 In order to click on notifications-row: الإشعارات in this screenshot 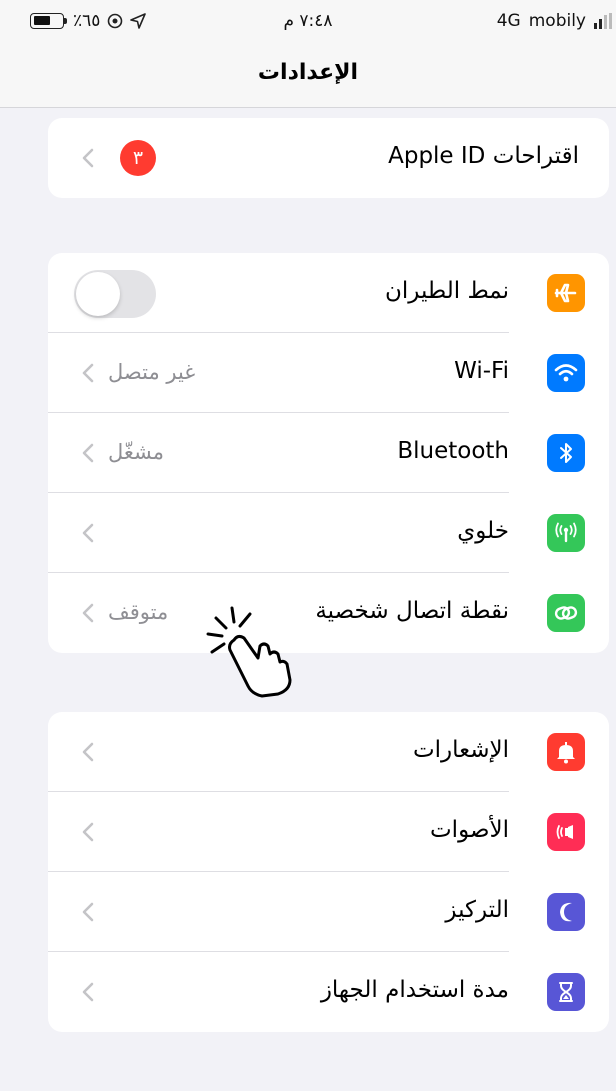, I will do `click(328, 752)`.